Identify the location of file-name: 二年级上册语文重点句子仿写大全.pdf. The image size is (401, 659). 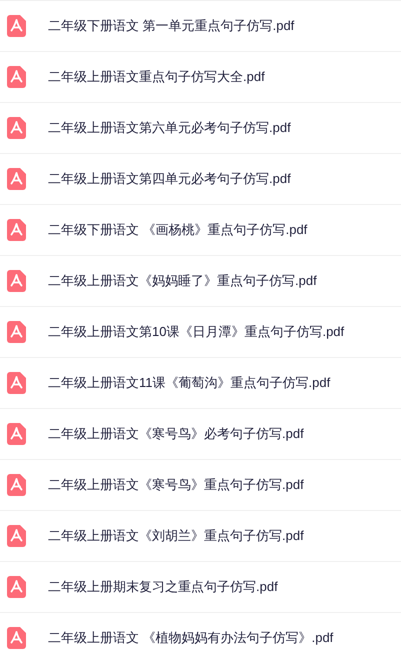
(156, 77).